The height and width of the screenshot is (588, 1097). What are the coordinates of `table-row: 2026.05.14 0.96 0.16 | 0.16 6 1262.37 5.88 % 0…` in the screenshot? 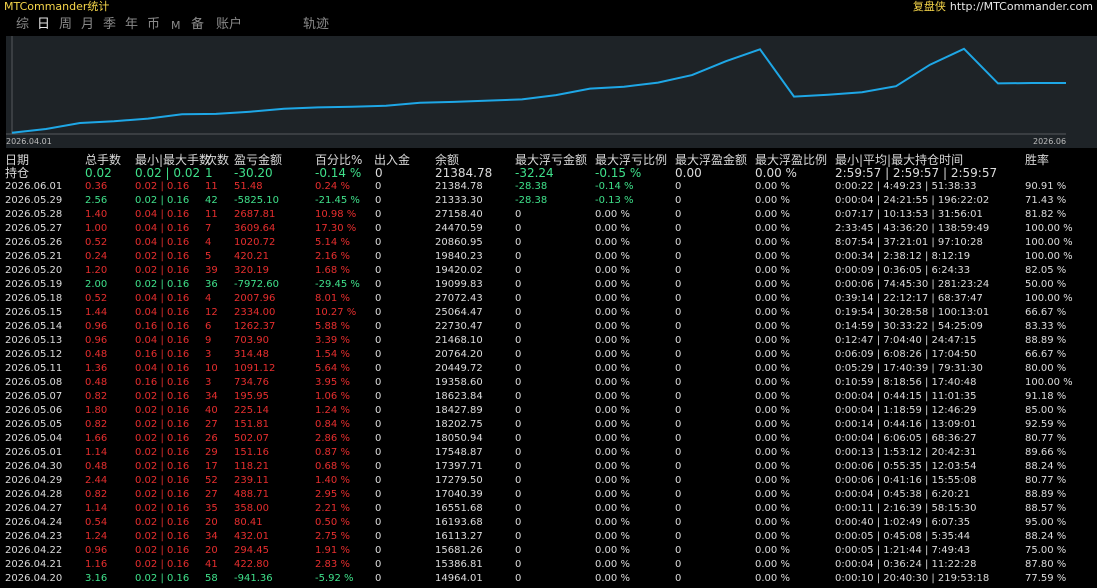 It's located at (548, 327).